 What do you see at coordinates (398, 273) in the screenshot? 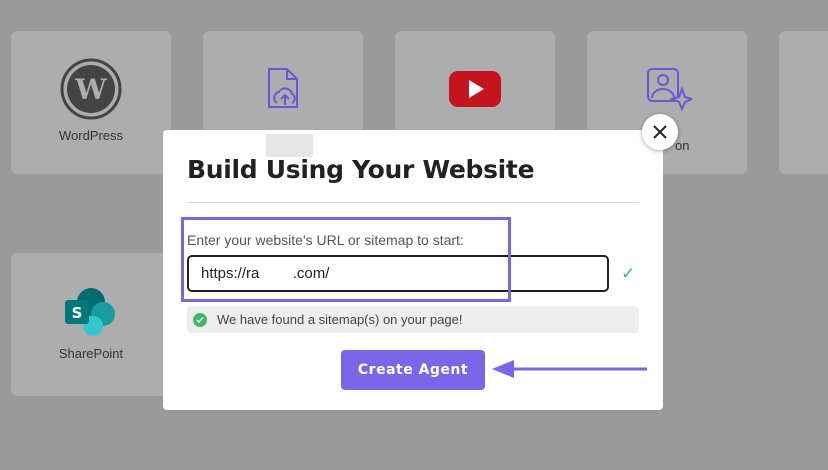
I see `url-input` at bounding box center [398, 273].